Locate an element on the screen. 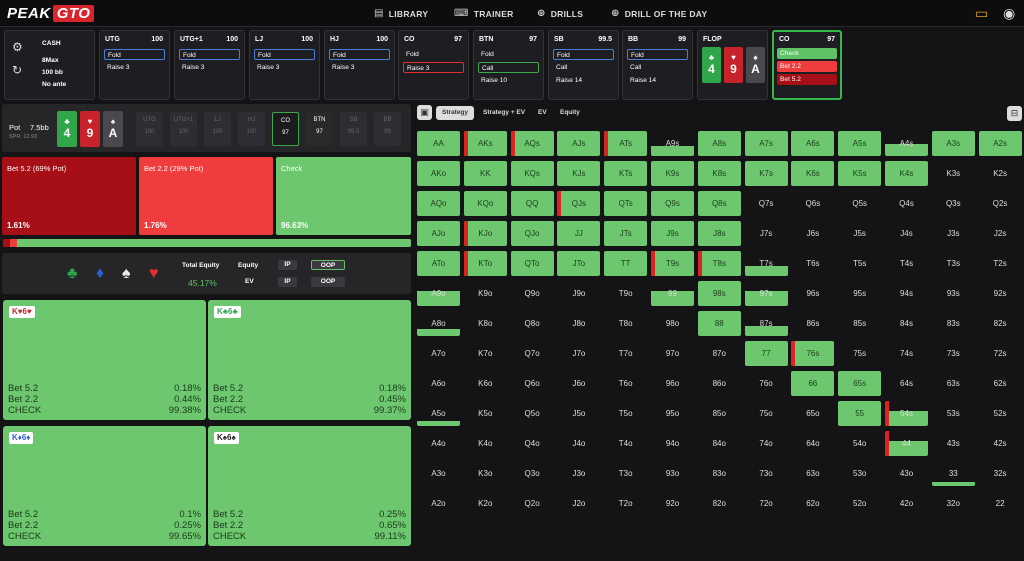 The image size is (1024, 561). hand-cell: T8s is located at coordinates (719, 263).